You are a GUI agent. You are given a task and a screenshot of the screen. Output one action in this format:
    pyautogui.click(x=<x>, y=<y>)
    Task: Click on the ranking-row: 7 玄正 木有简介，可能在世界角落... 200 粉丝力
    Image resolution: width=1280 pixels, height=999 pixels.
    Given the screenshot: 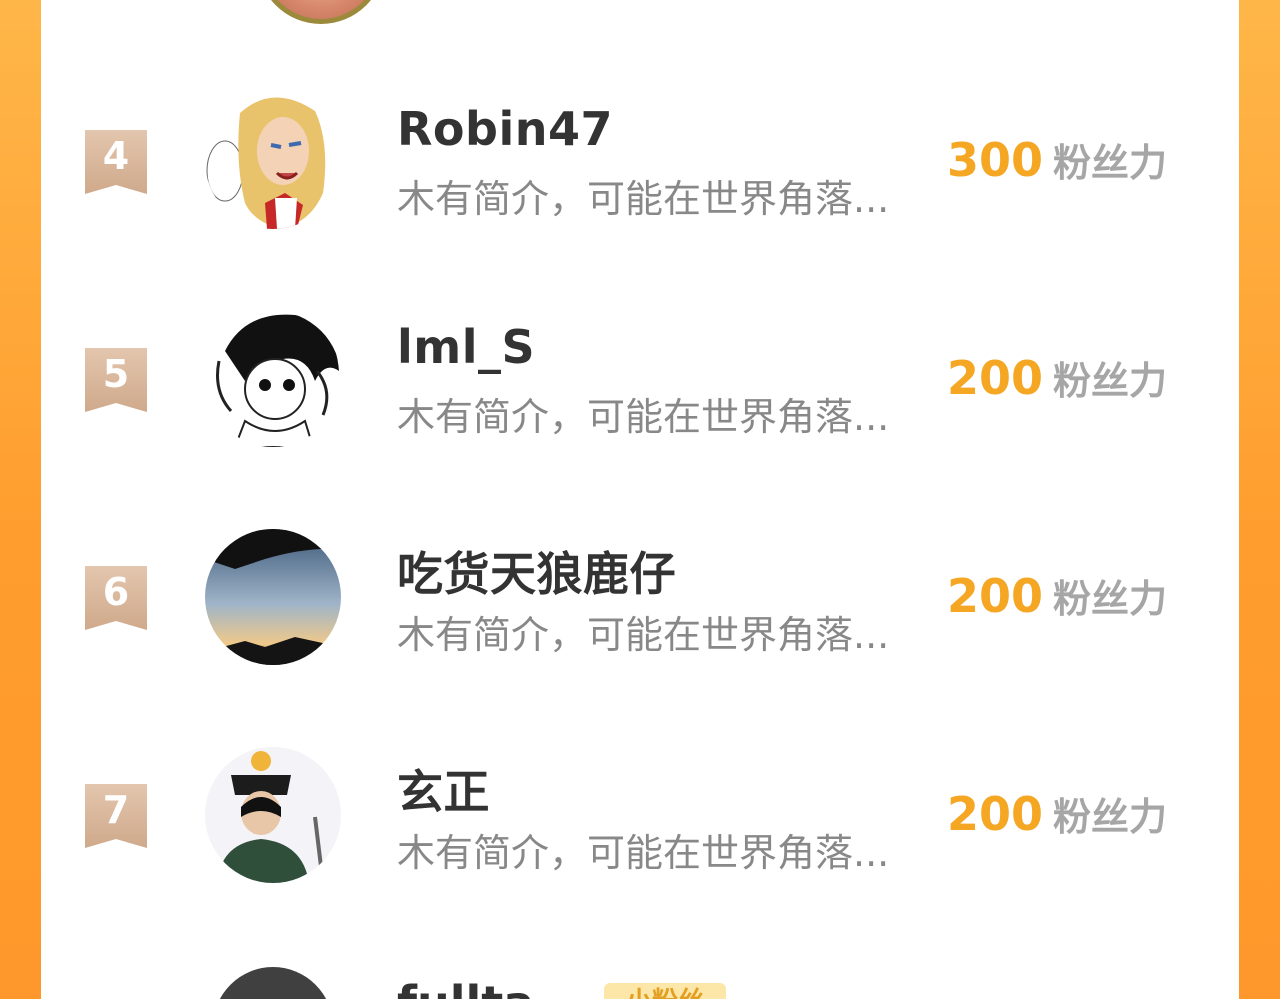 What is the action you would take?
    pyautogui.click(x=640, y=814)
    